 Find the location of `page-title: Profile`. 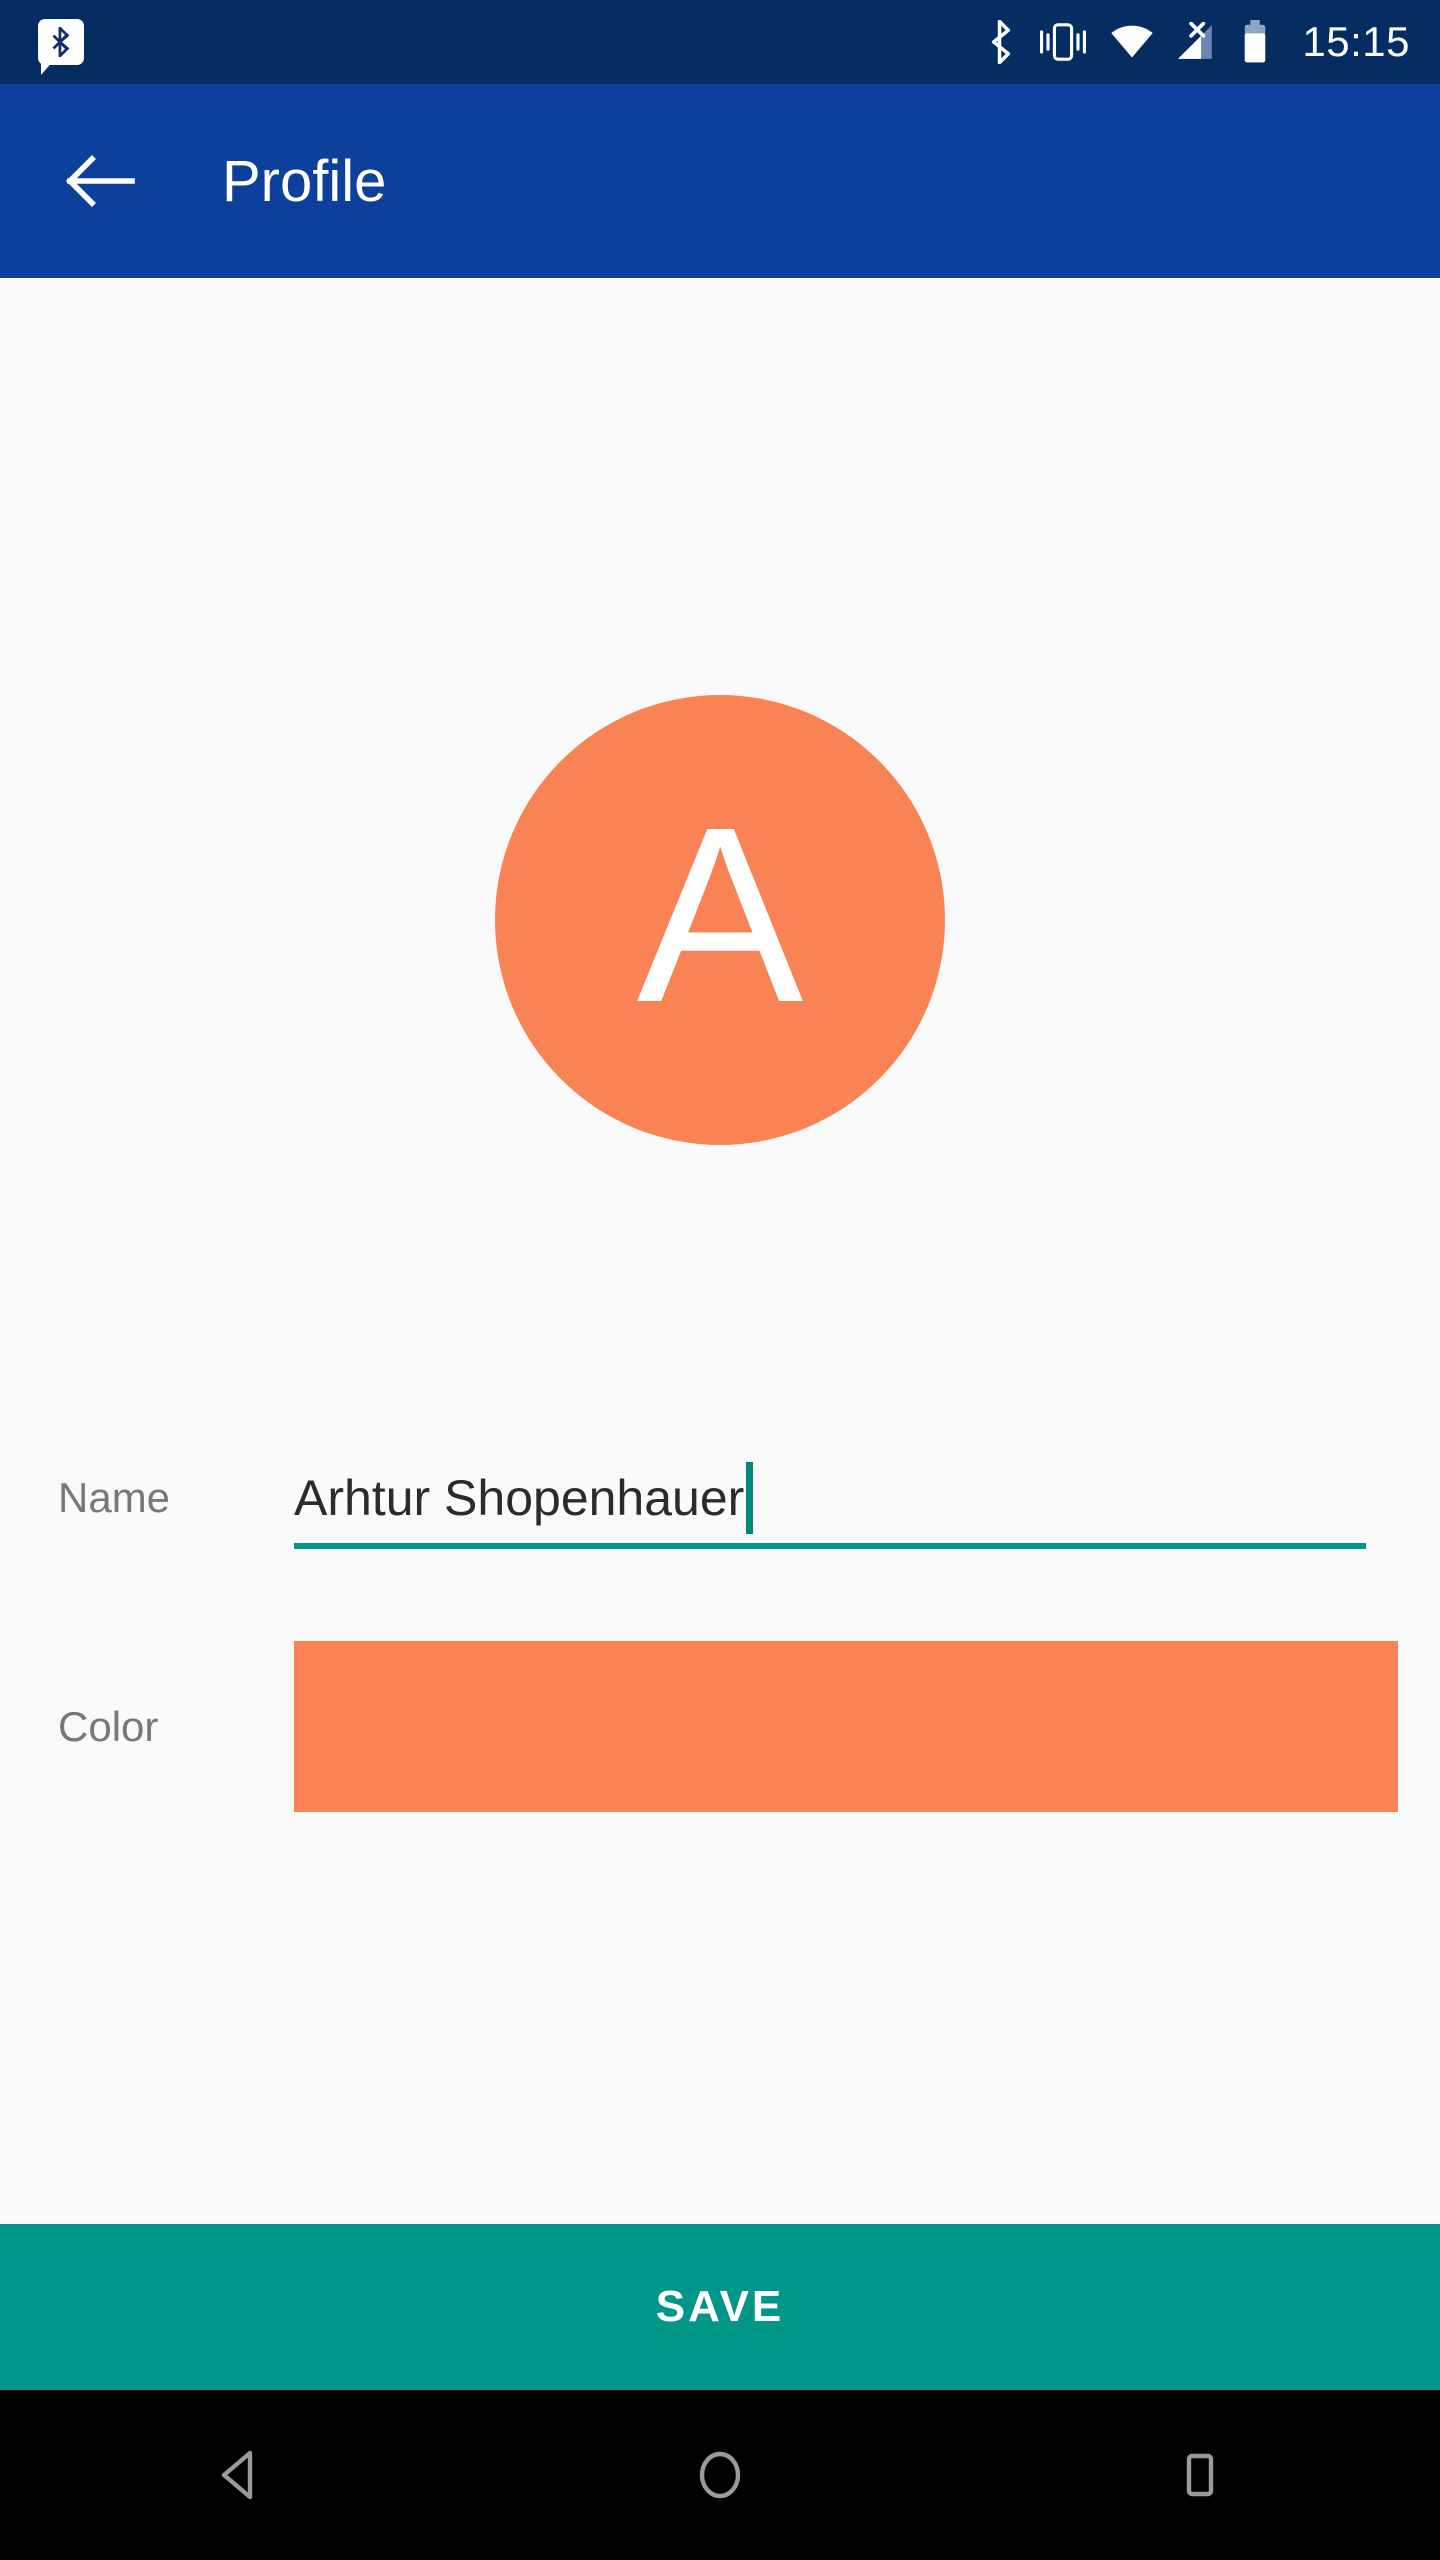

page-title: Profile is located at coordinates (304, 181).